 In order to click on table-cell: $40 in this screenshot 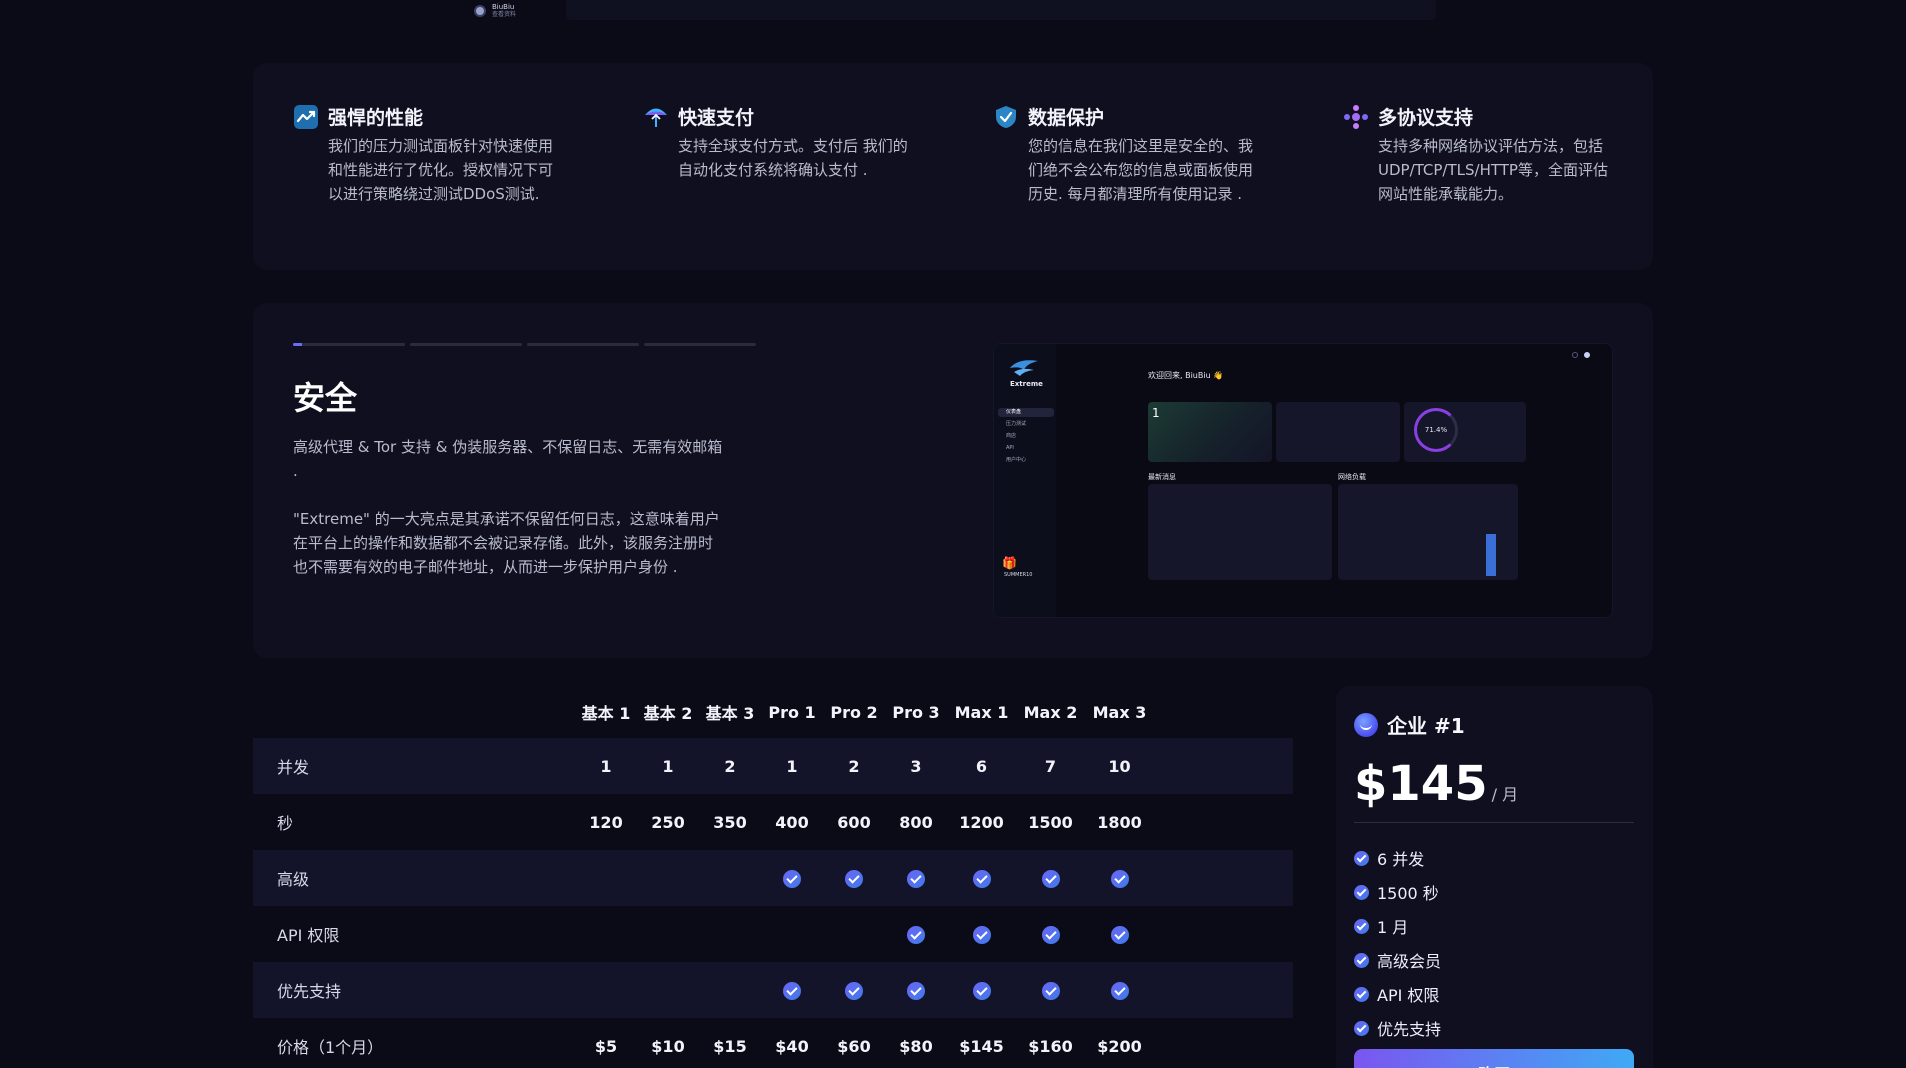, I will do `click(792, 1046)`.